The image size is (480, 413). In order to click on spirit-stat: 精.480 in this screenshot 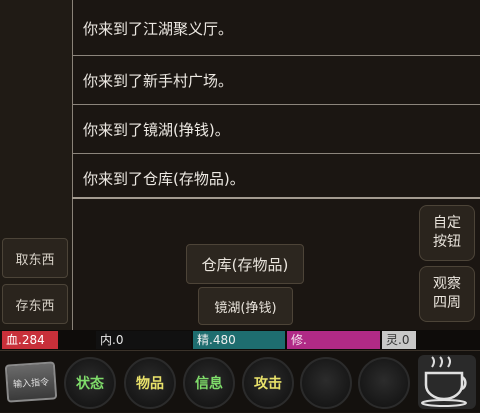, I will do `click(239, 340)`.